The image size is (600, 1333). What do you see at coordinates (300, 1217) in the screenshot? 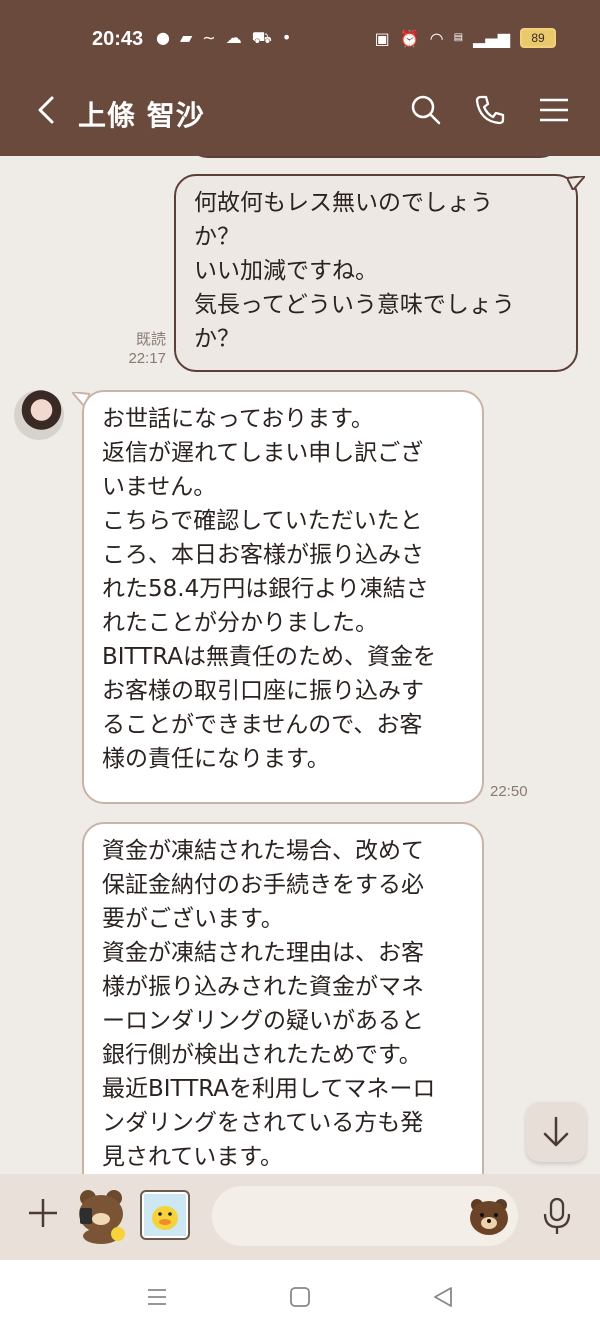
I see `input-bar` at bounding box center [300, 1217].